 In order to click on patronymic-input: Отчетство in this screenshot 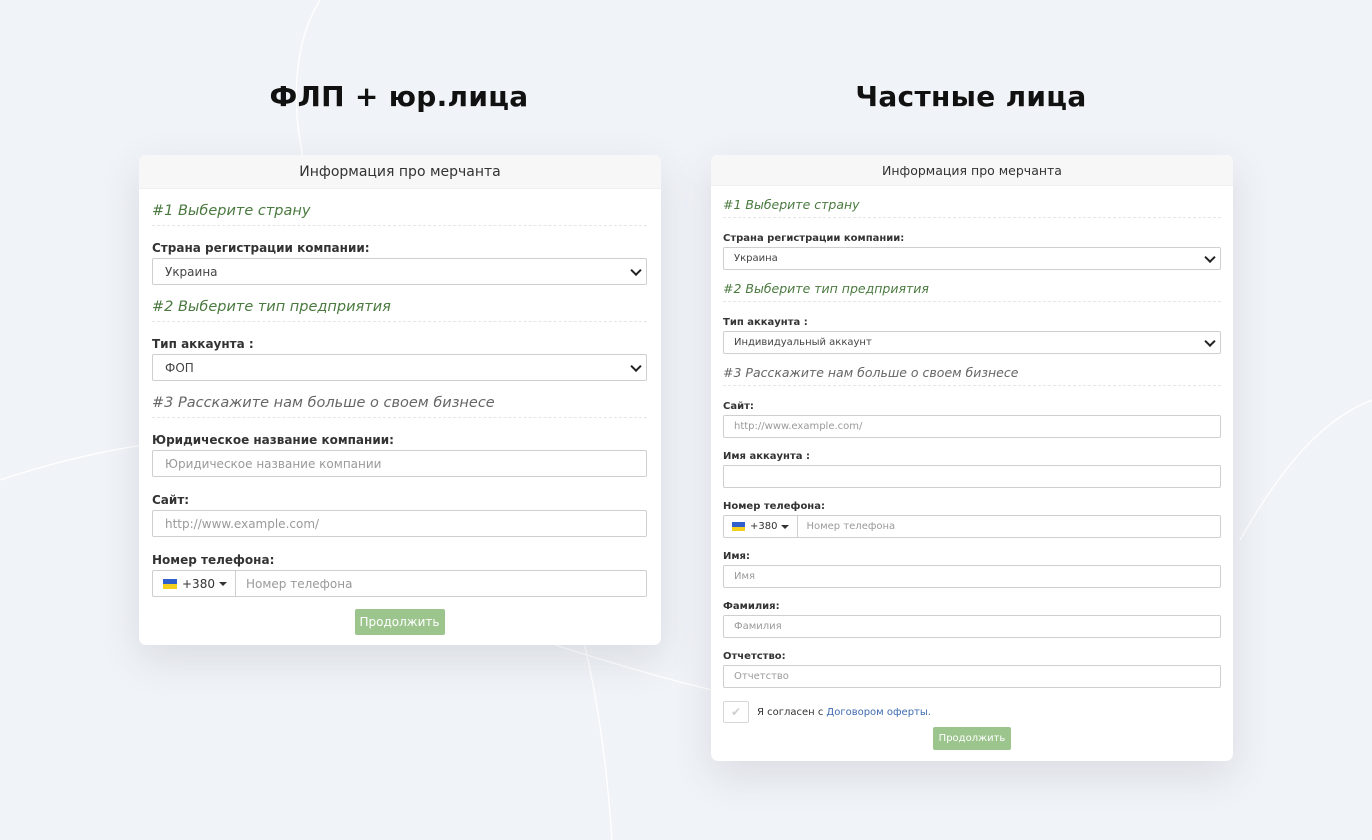, I will do `click(972, 676)`.